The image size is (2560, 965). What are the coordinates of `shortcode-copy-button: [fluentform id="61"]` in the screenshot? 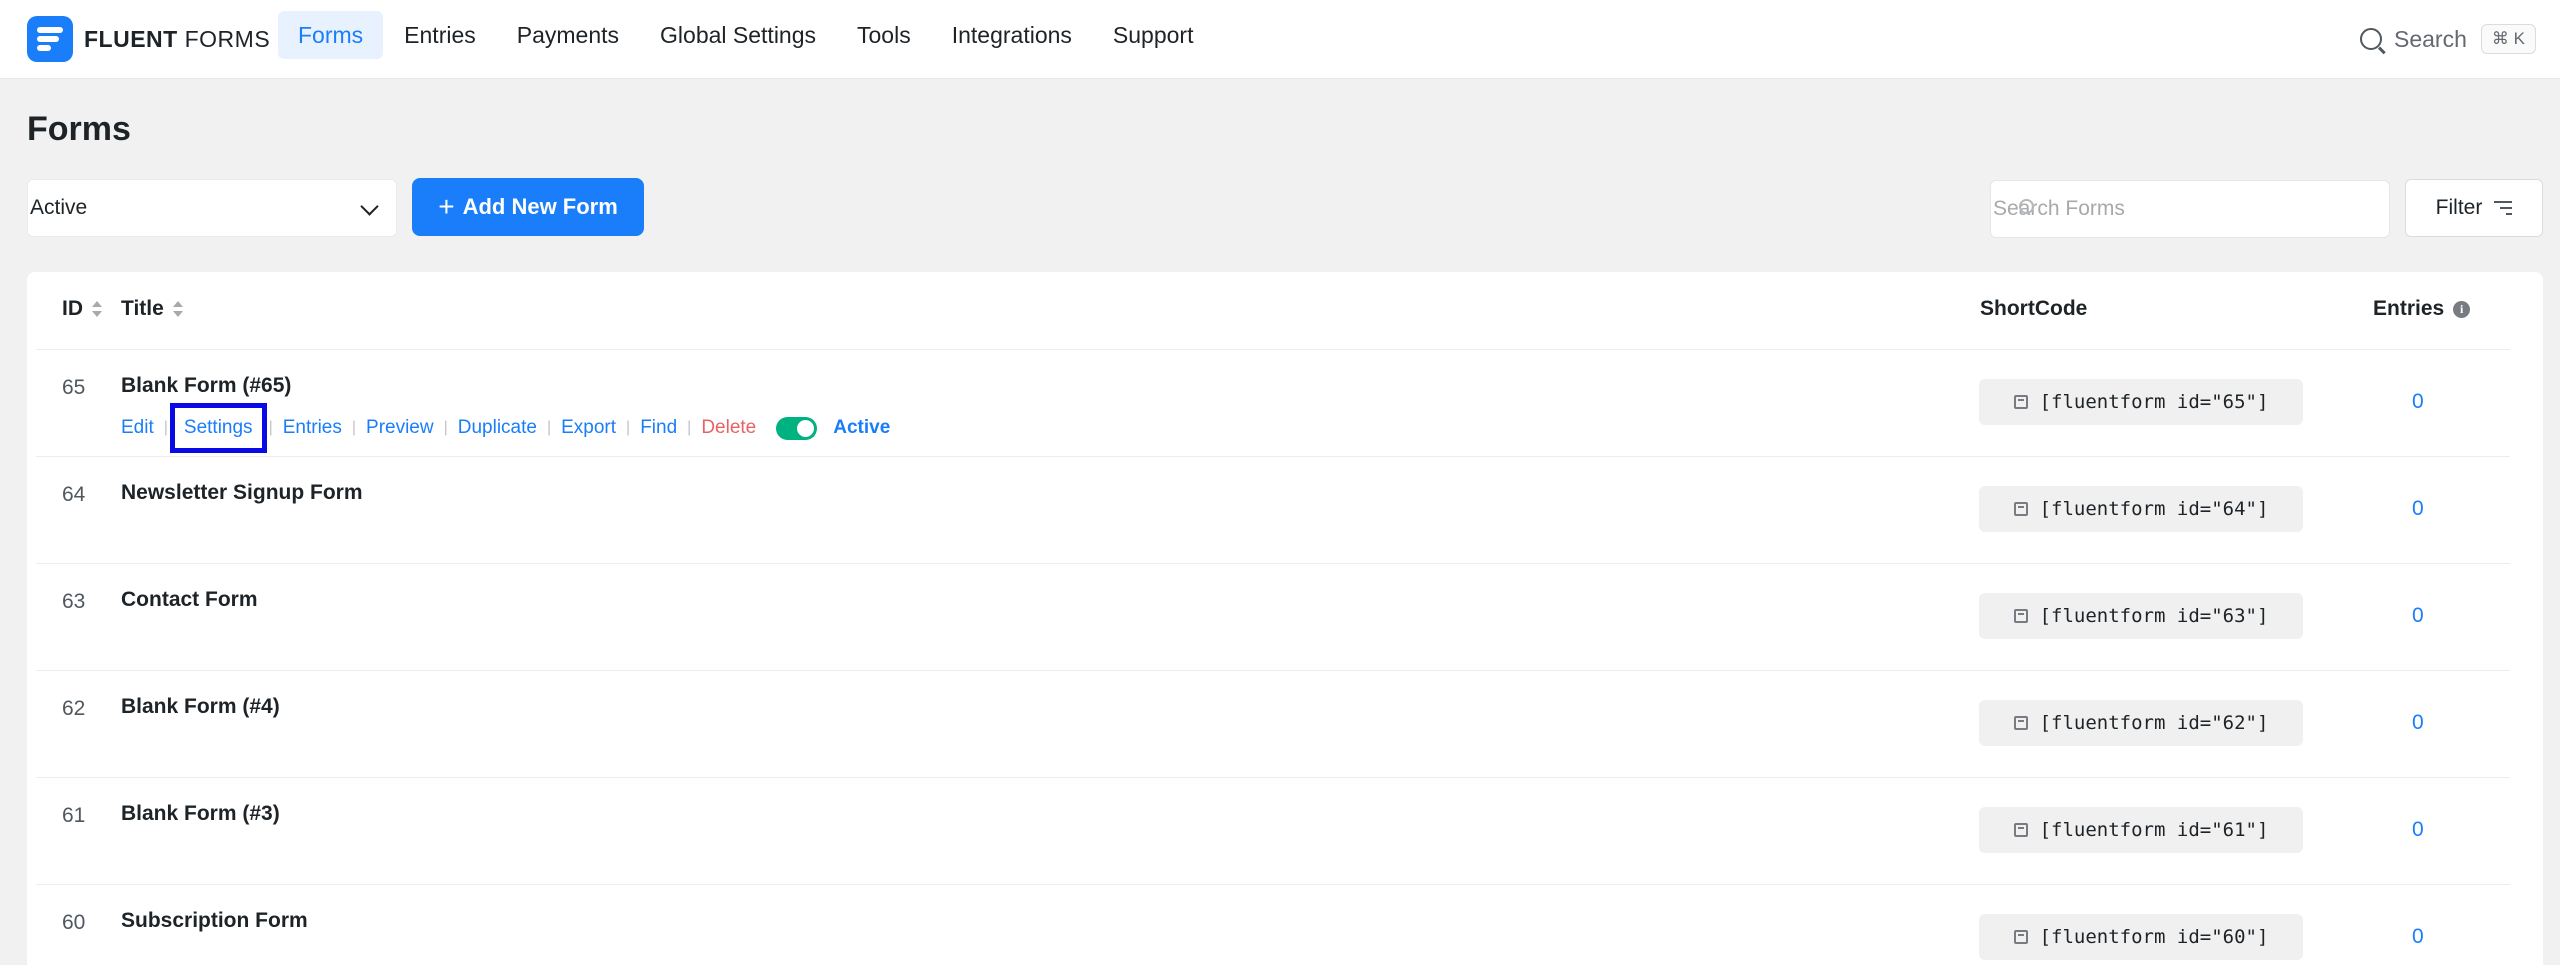 It's located at (2141, 830).